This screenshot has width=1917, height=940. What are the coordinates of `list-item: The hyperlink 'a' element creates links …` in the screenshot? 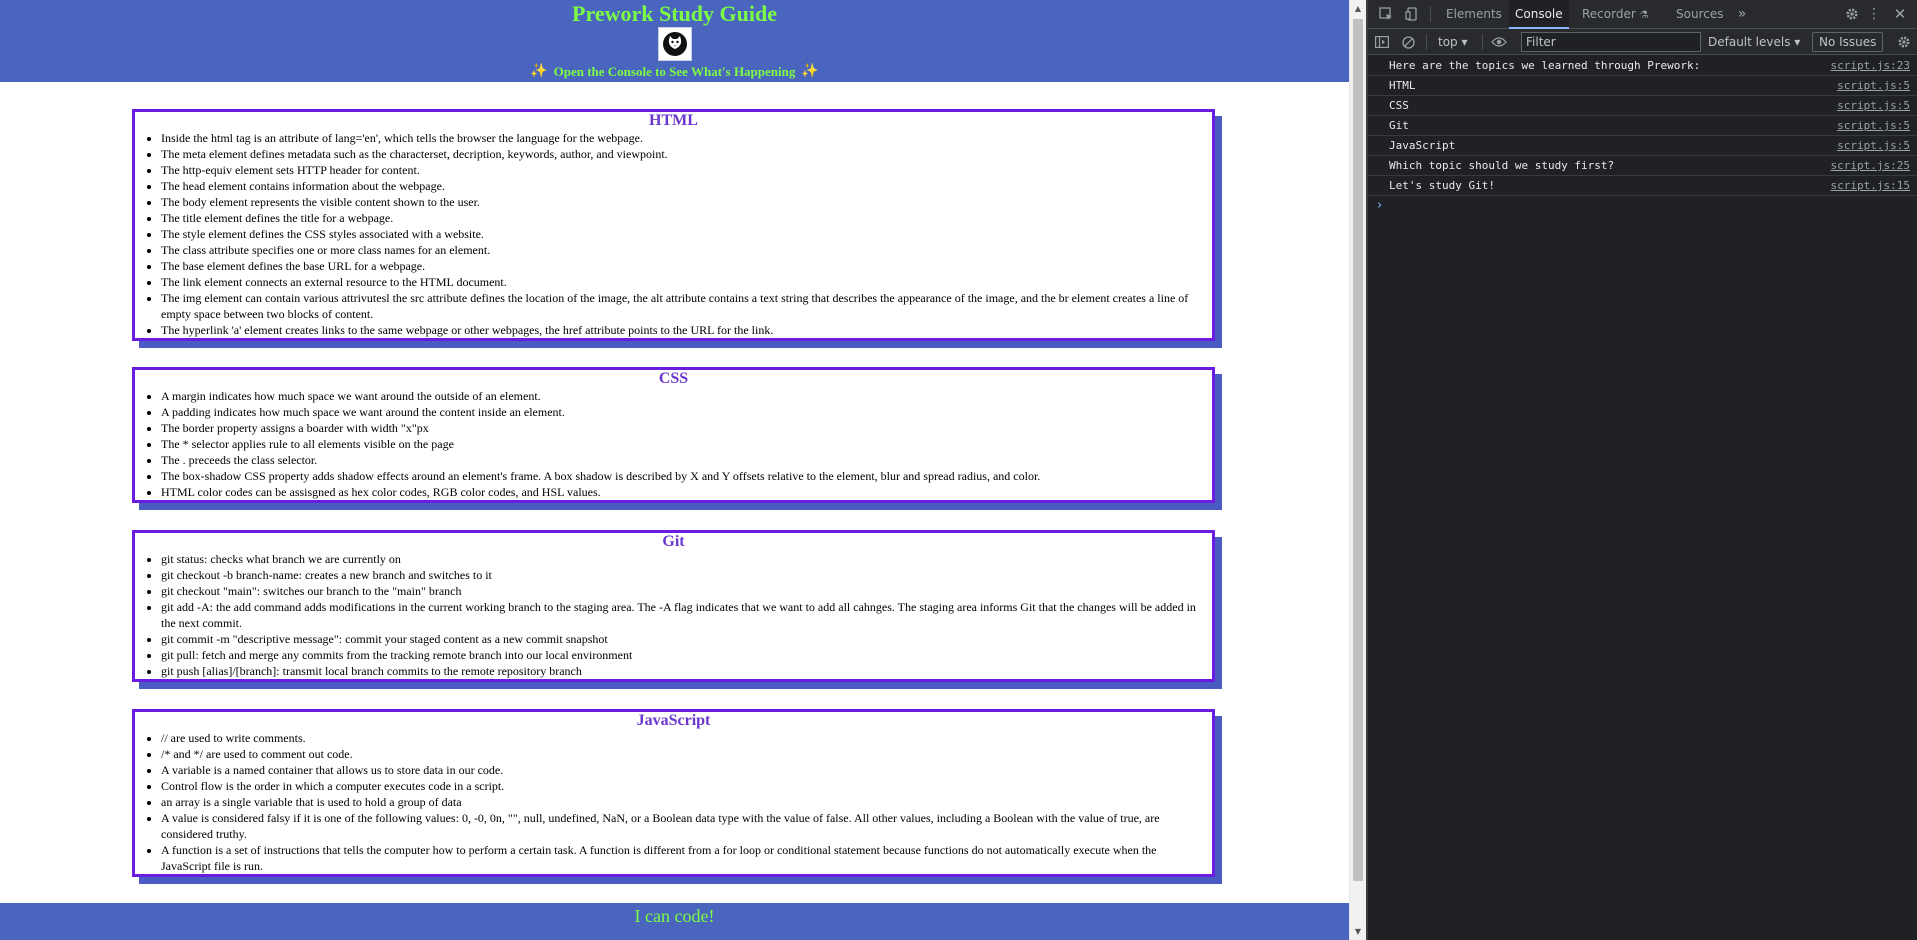 It's located at (684, 330).